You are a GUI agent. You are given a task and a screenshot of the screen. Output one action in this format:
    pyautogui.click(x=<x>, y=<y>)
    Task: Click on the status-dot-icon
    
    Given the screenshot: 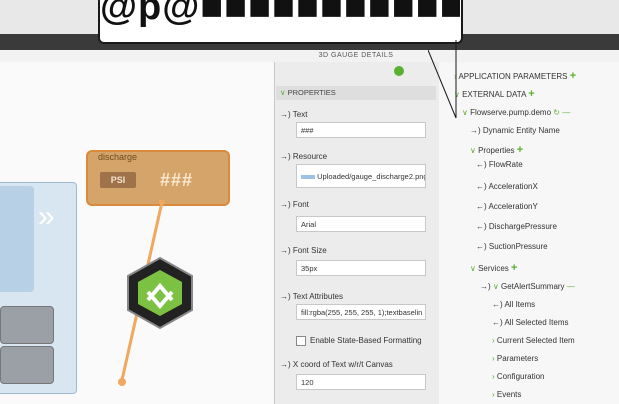 What is the action you would take?
    pyautogui.click(x=399, y=71)
    